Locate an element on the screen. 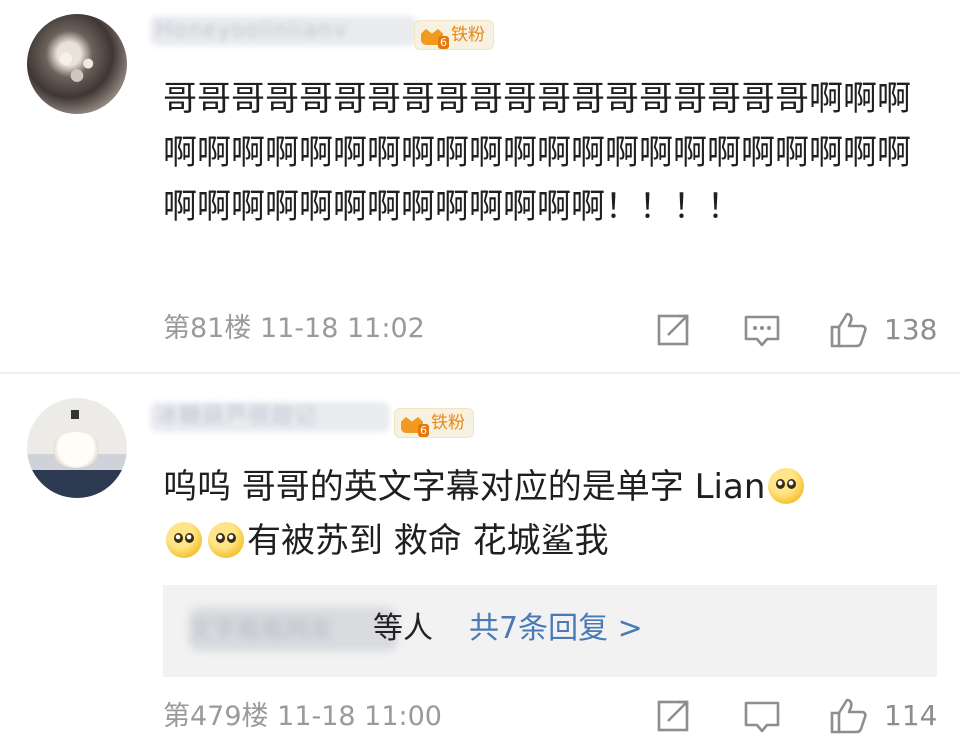 The width and height of the screenshot is (960, 736). floor-number: 第479楼 is located at coordinates (216, 716).